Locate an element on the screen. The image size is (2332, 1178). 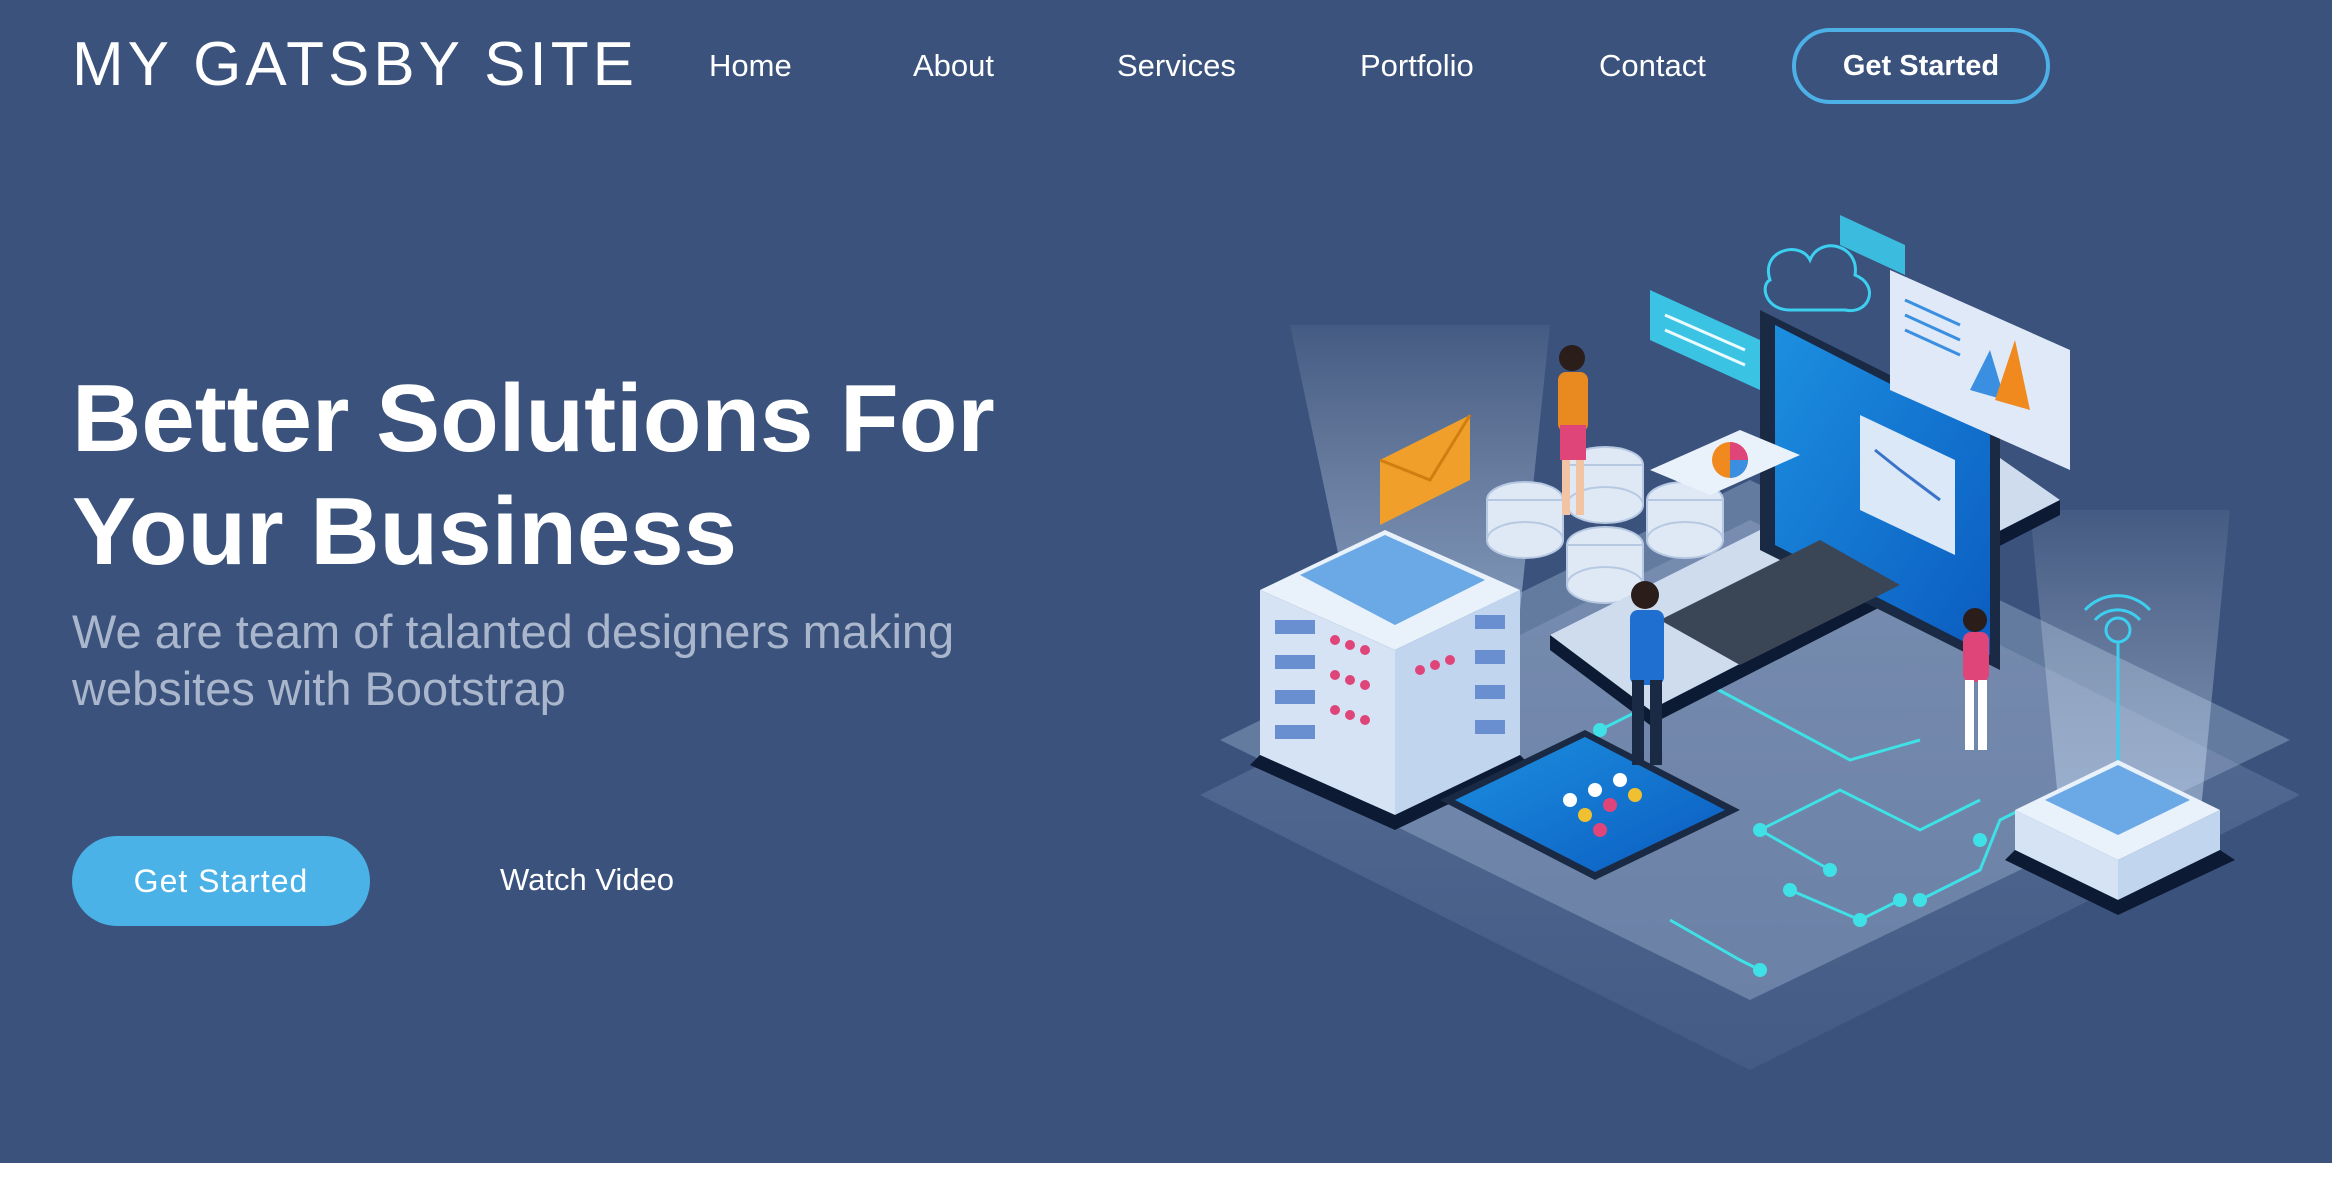
cloud-outline-icon is located at coordinates (1817, 278).